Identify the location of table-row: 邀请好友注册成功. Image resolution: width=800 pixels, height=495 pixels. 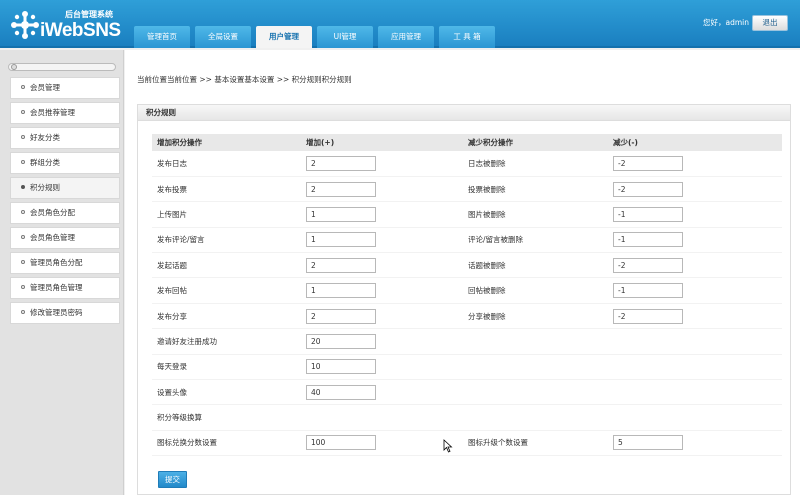
(467, 341).